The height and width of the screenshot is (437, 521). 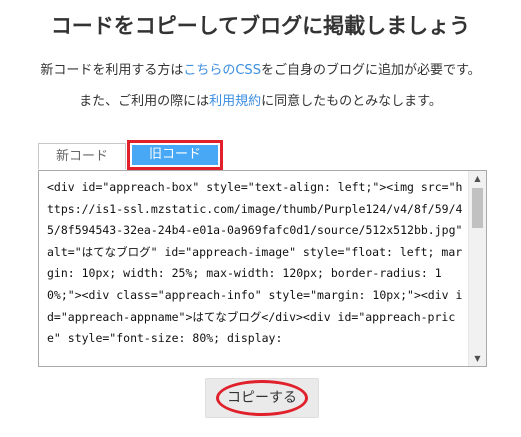 I want to click on css-notice-text-before: 新コードを利用する方は, so click(x=112, y=70).